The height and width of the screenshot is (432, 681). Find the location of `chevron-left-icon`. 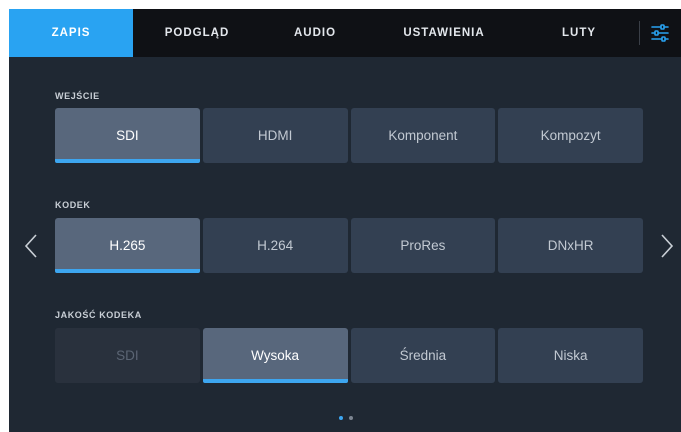

chevron-left-icon is located at coordinates (30, 246).